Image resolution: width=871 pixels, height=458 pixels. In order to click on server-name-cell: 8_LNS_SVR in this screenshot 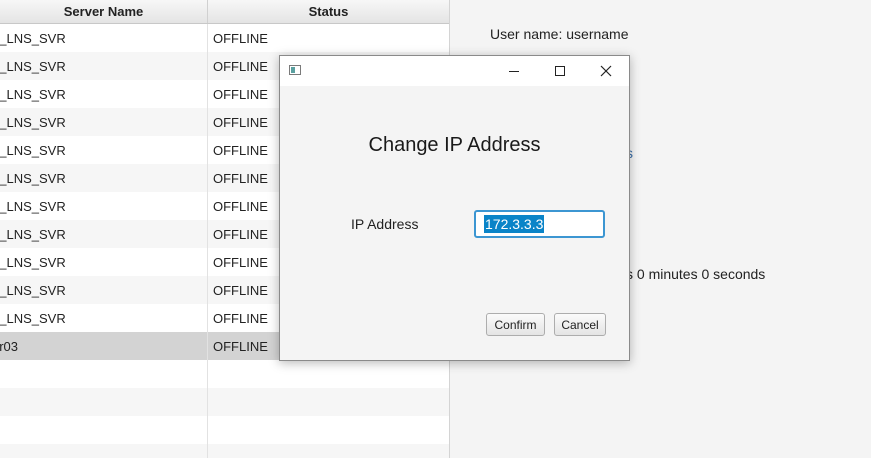, I will do `click(33, 234)`.